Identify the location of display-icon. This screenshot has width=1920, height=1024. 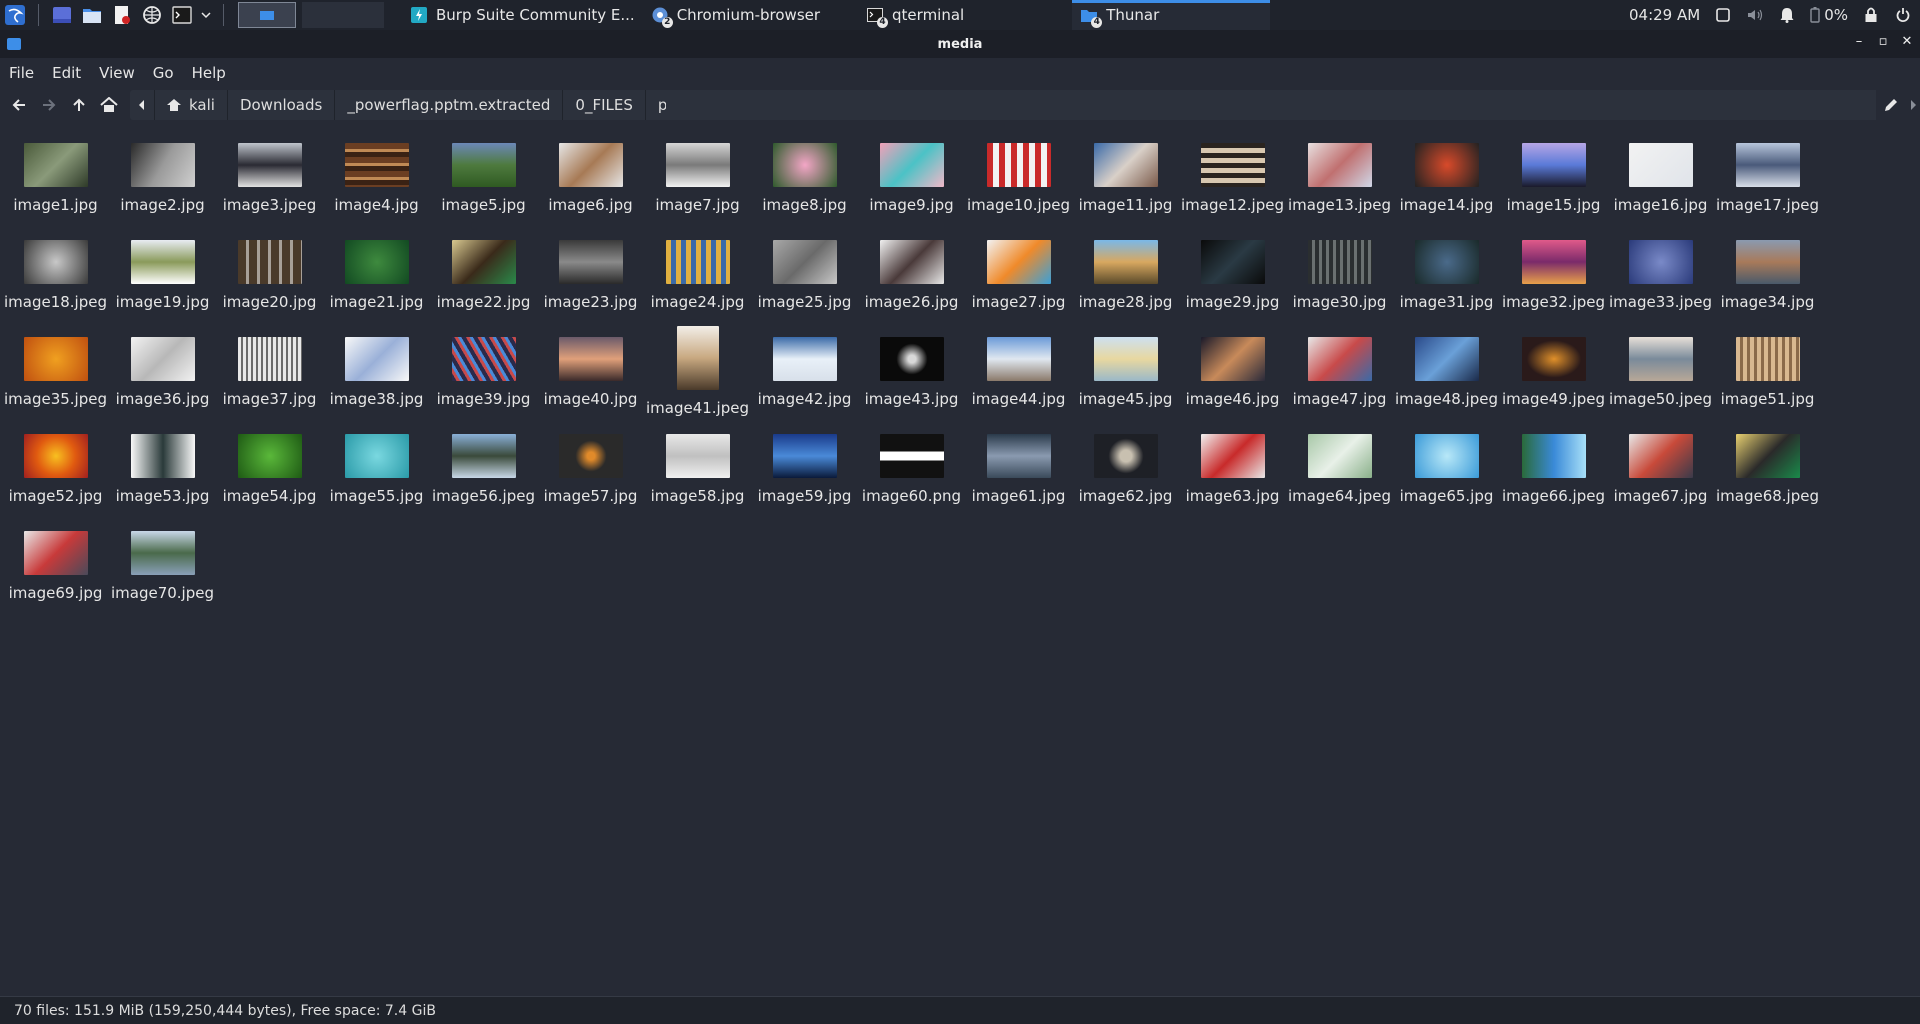
(1723, 15).